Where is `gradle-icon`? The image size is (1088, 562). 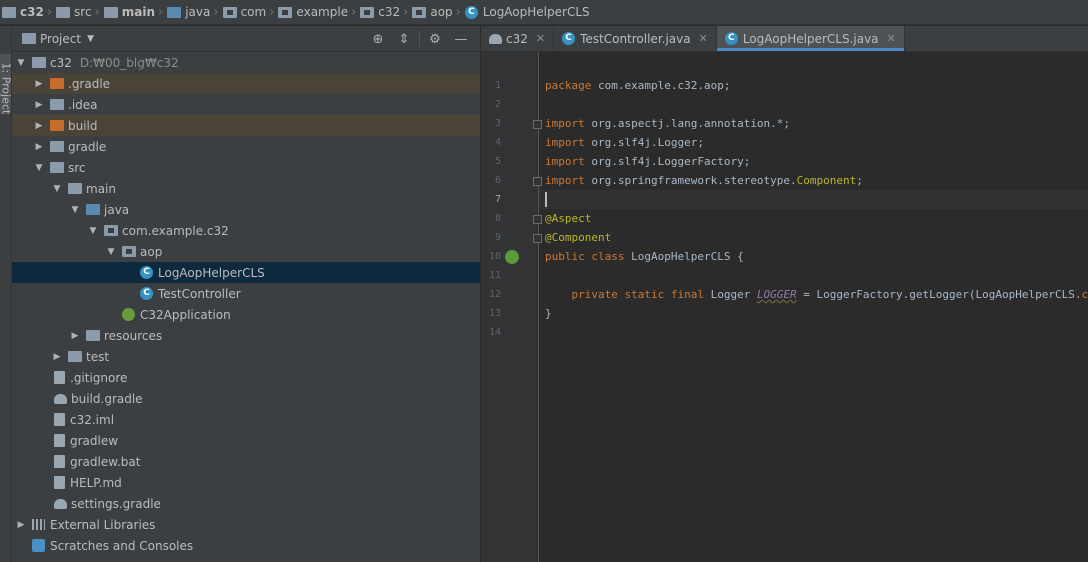 gradle-icon is located at coordinates (495, 38).